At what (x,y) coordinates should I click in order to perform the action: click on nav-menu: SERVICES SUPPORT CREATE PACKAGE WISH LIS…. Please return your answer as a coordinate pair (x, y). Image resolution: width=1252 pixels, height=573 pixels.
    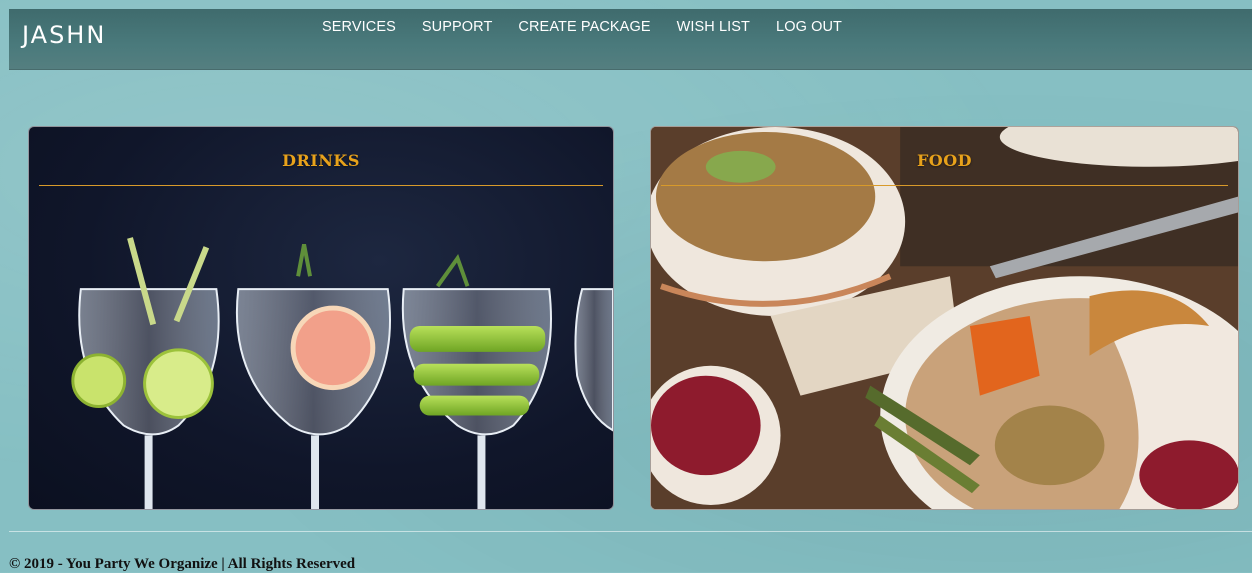
    Looking at the image, I should click on (582, 27).